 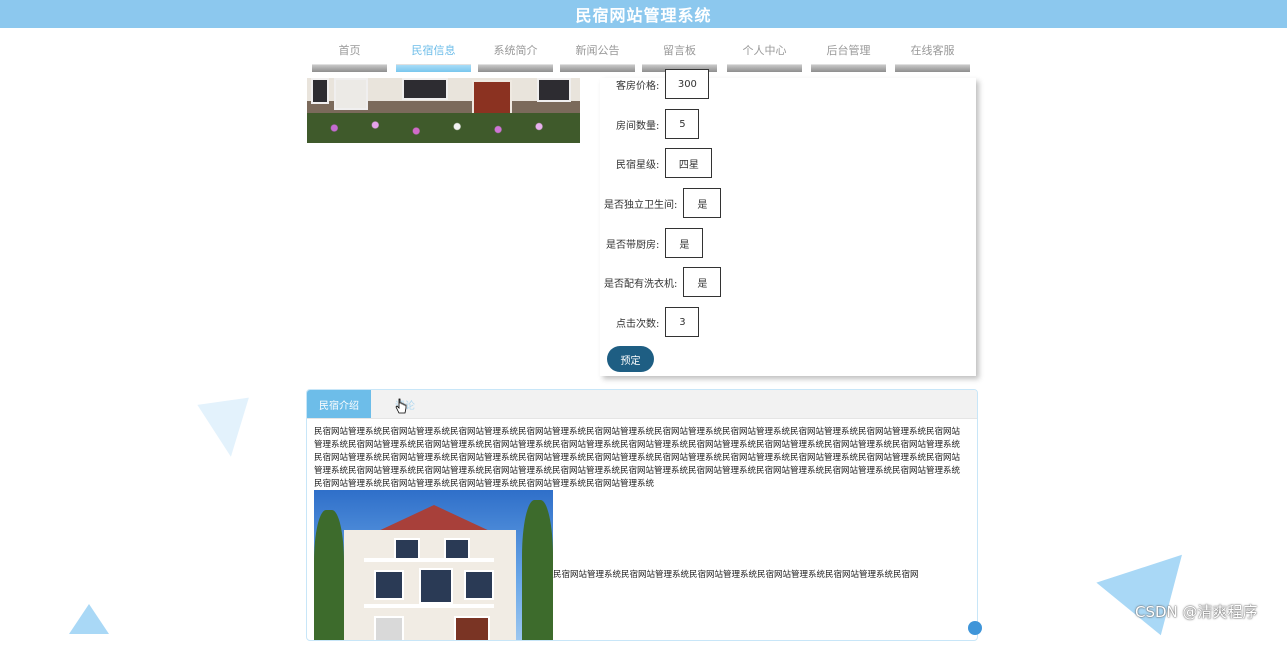 I want to click on field-room-price: 客房价格: 300, so click(x=663, y=84).